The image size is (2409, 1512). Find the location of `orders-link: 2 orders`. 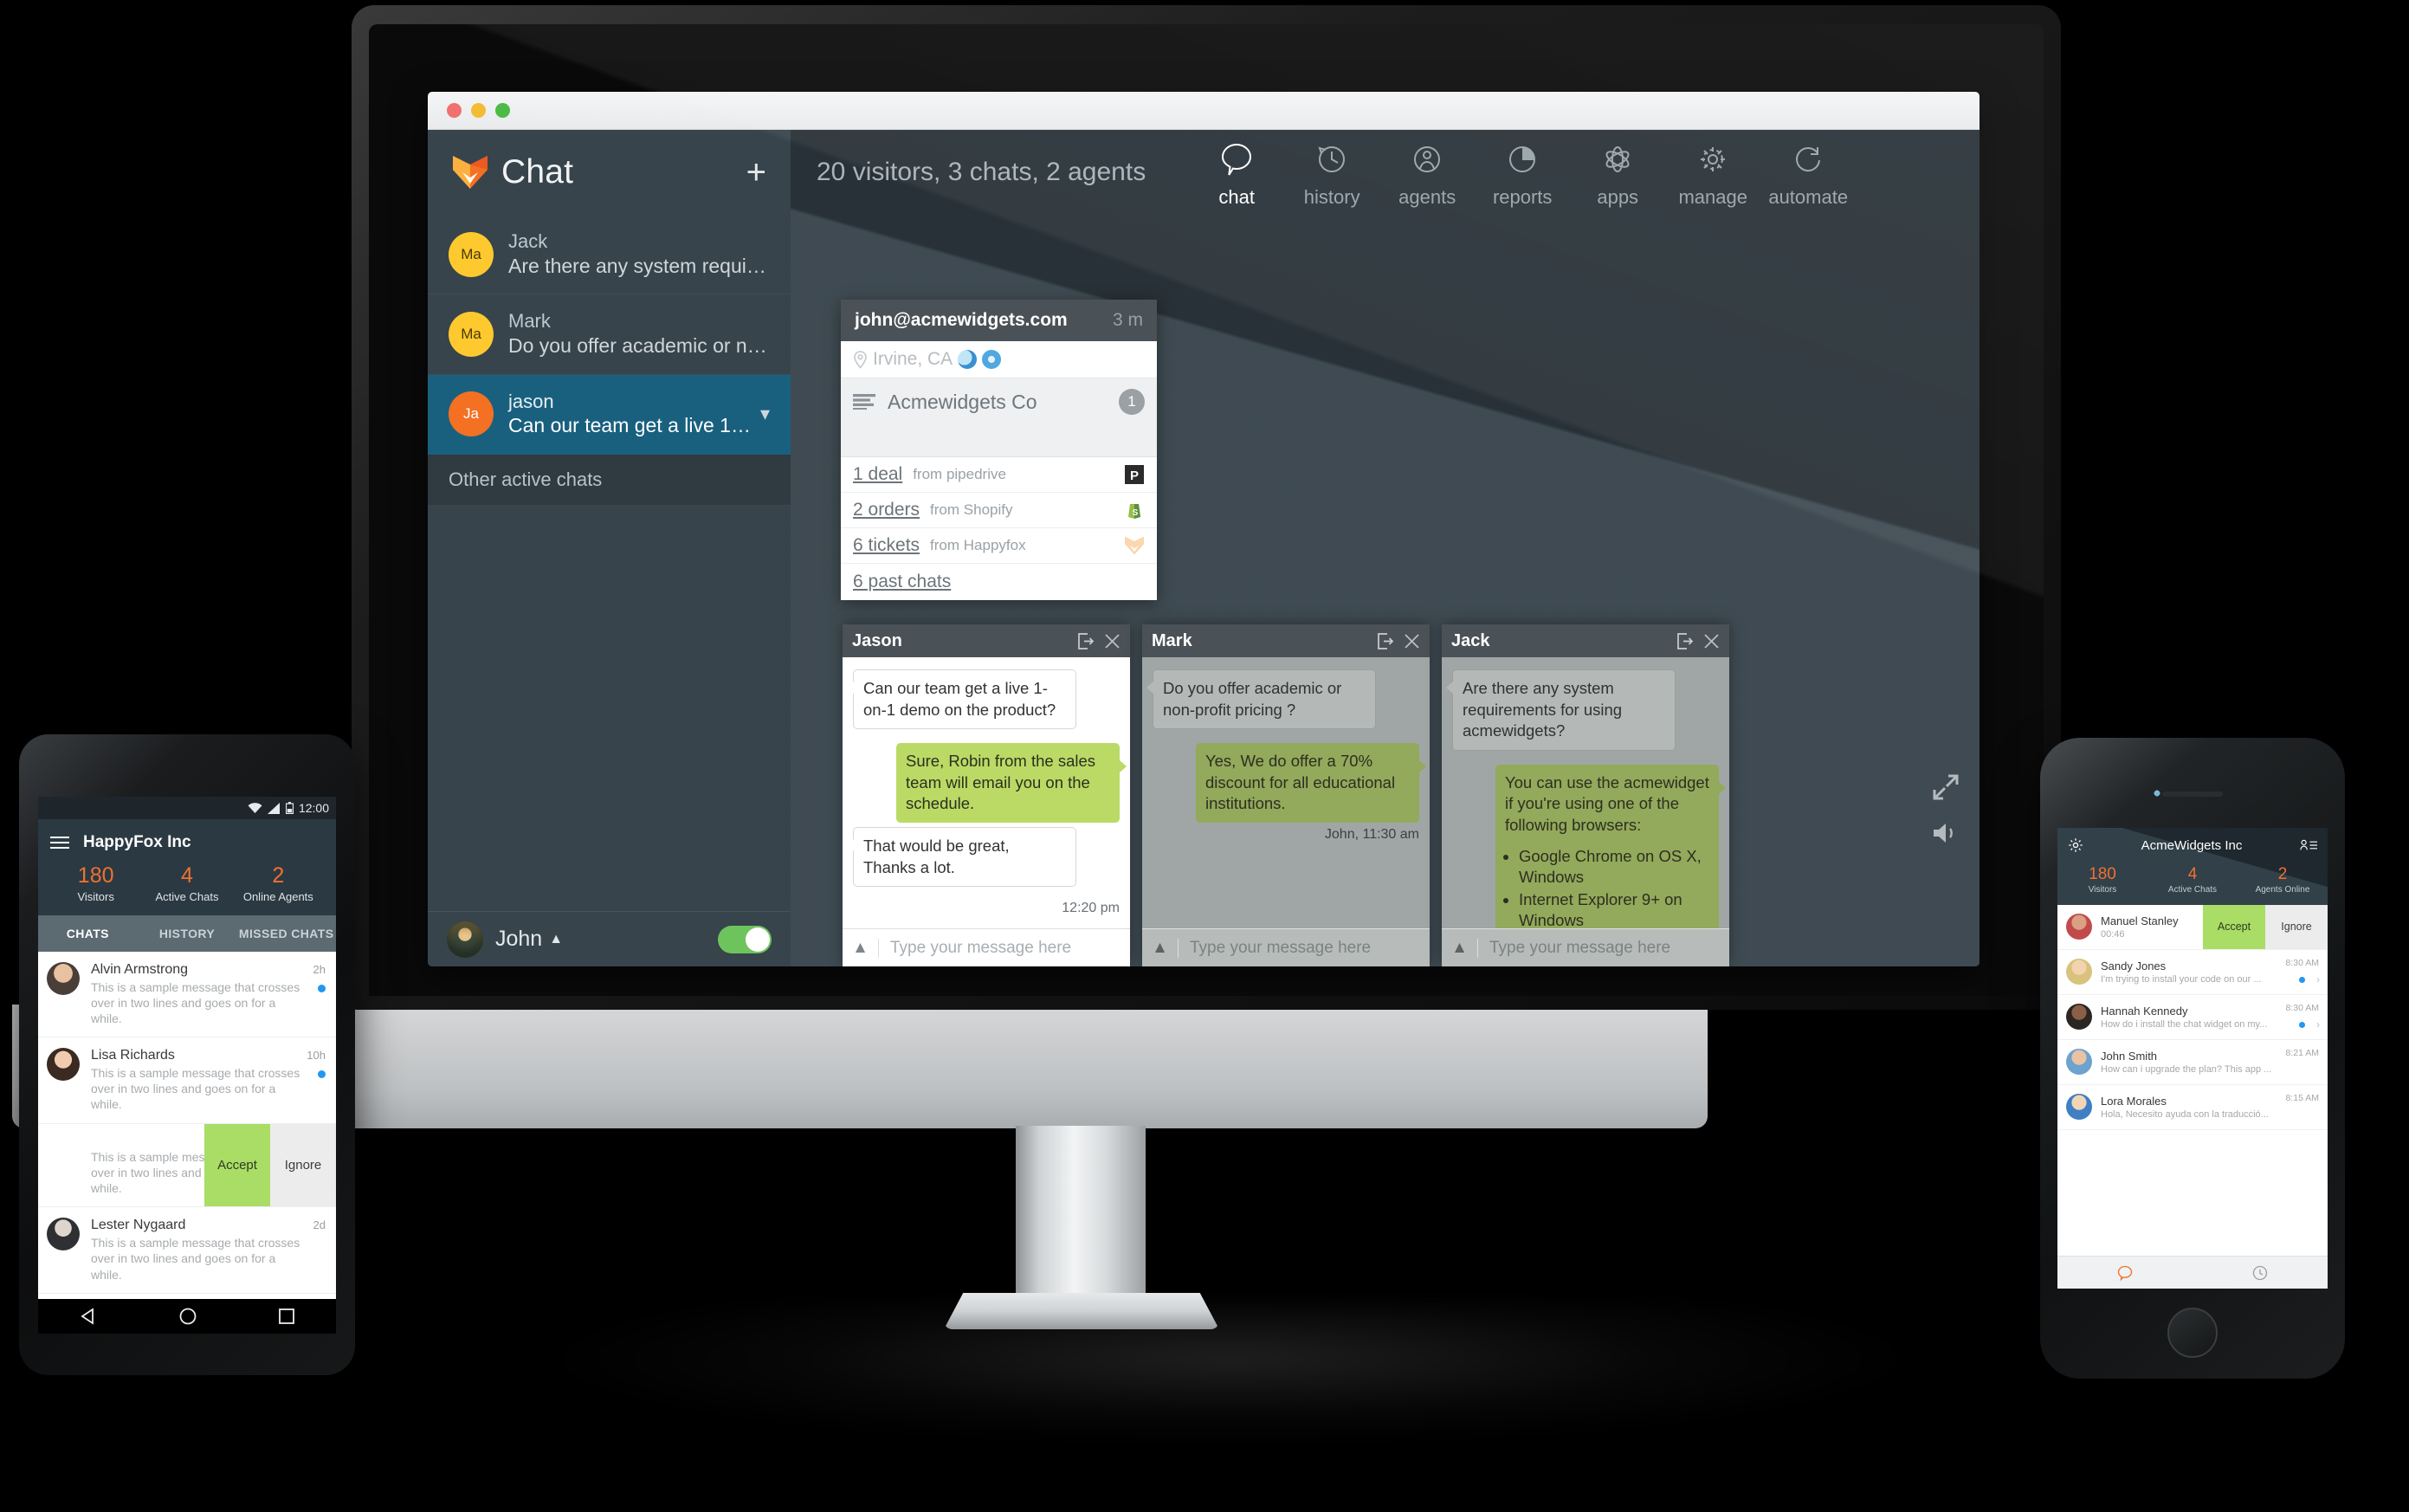

orders-link: 2 orders is located at coordinates (886, 510).